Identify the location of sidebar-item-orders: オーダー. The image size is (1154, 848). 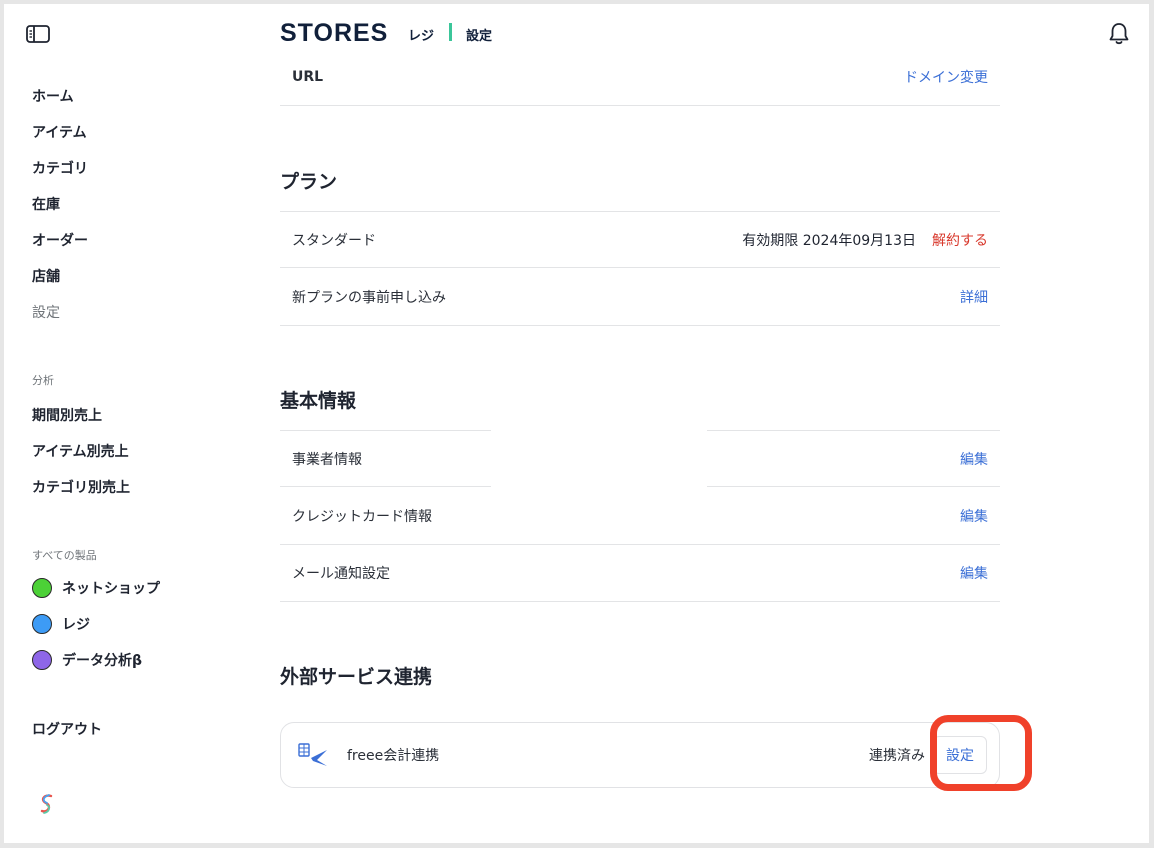
(60, 240).